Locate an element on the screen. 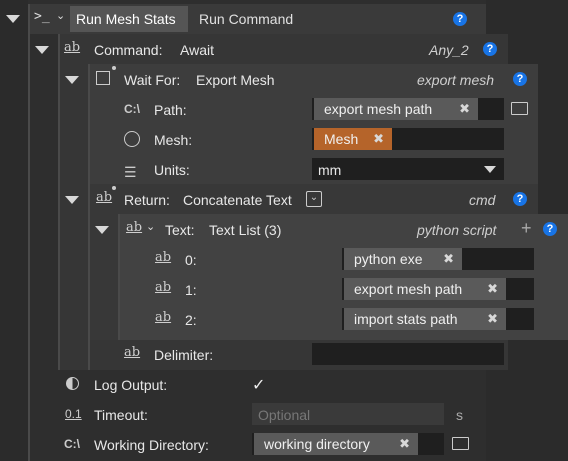  mesh-chip: Mesh ✖ is located at coordinates (353, 139).